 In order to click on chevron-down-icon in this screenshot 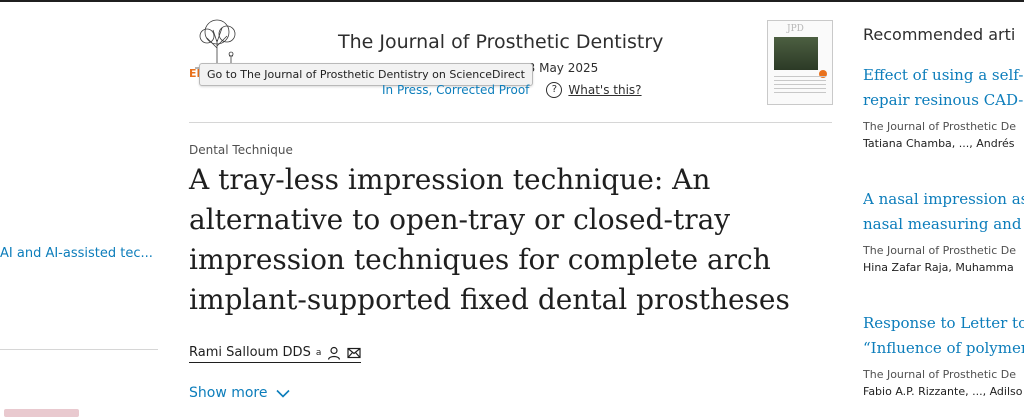, I will do `click(282, 393)`.